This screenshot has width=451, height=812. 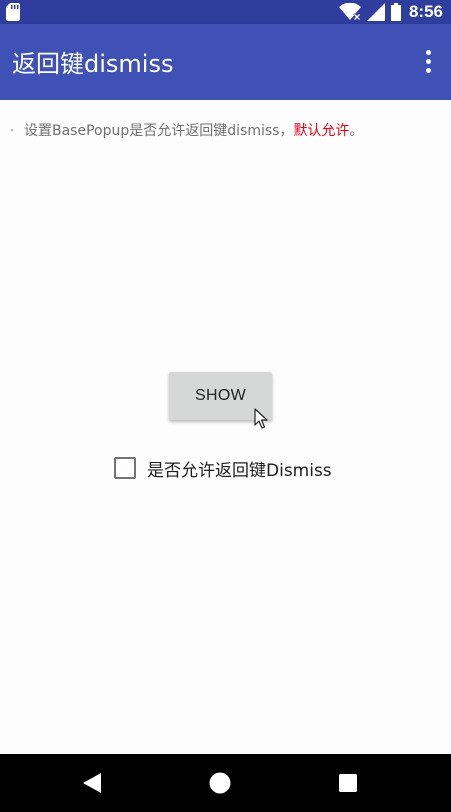 I want to click on mouse-cursor-icon, so click(x=261, y=418).